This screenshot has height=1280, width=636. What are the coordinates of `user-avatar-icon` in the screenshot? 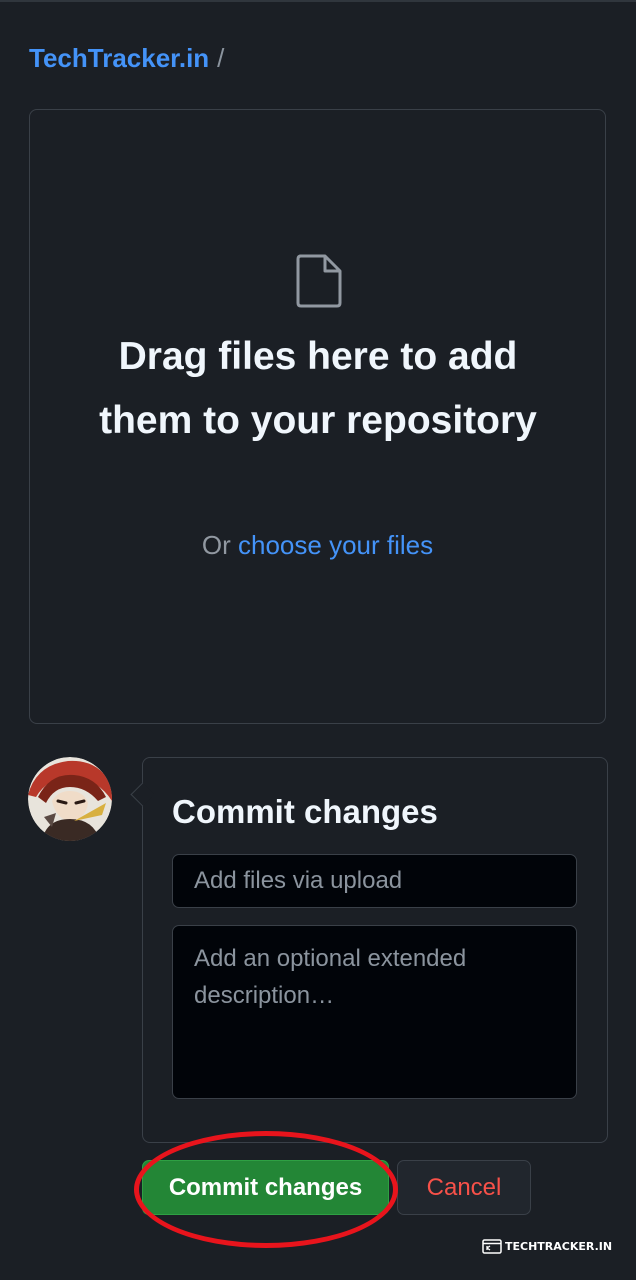 It's located at (70, 799).